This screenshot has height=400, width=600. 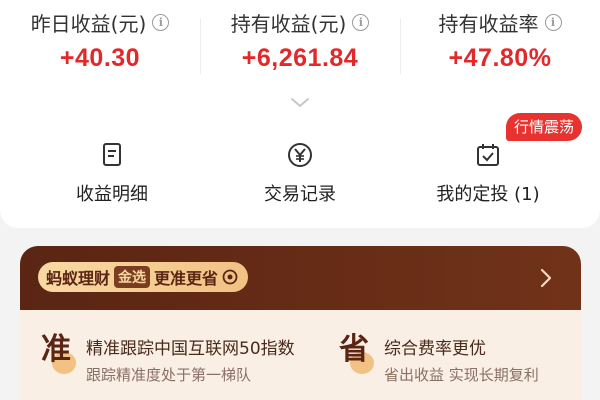 I want to click on promo-header: 蚂蚁理财 金选 更准更省, so click(x=300, y=278).